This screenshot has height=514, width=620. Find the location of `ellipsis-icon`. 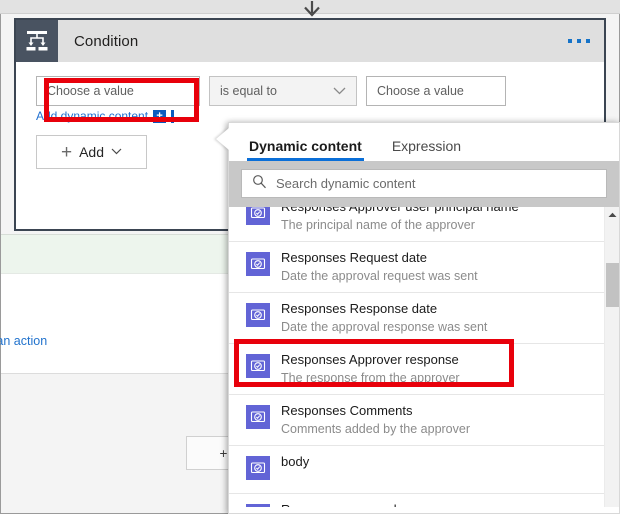

ellipsis-icon is located at coordinates (579, 41).